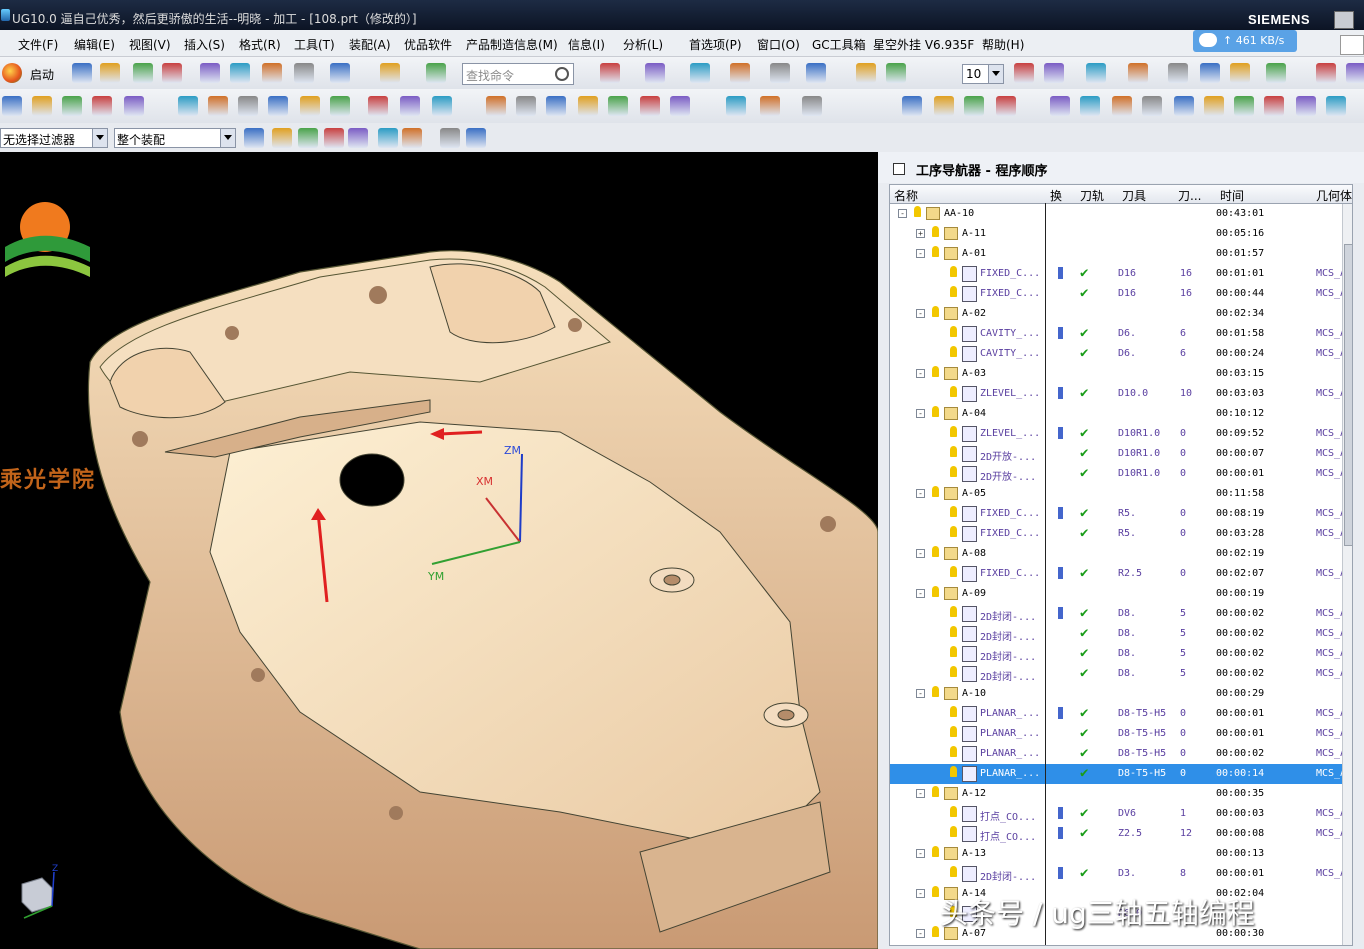 The image size is (1364, 949). I want to click on minimize-button, so click(1344, 20).